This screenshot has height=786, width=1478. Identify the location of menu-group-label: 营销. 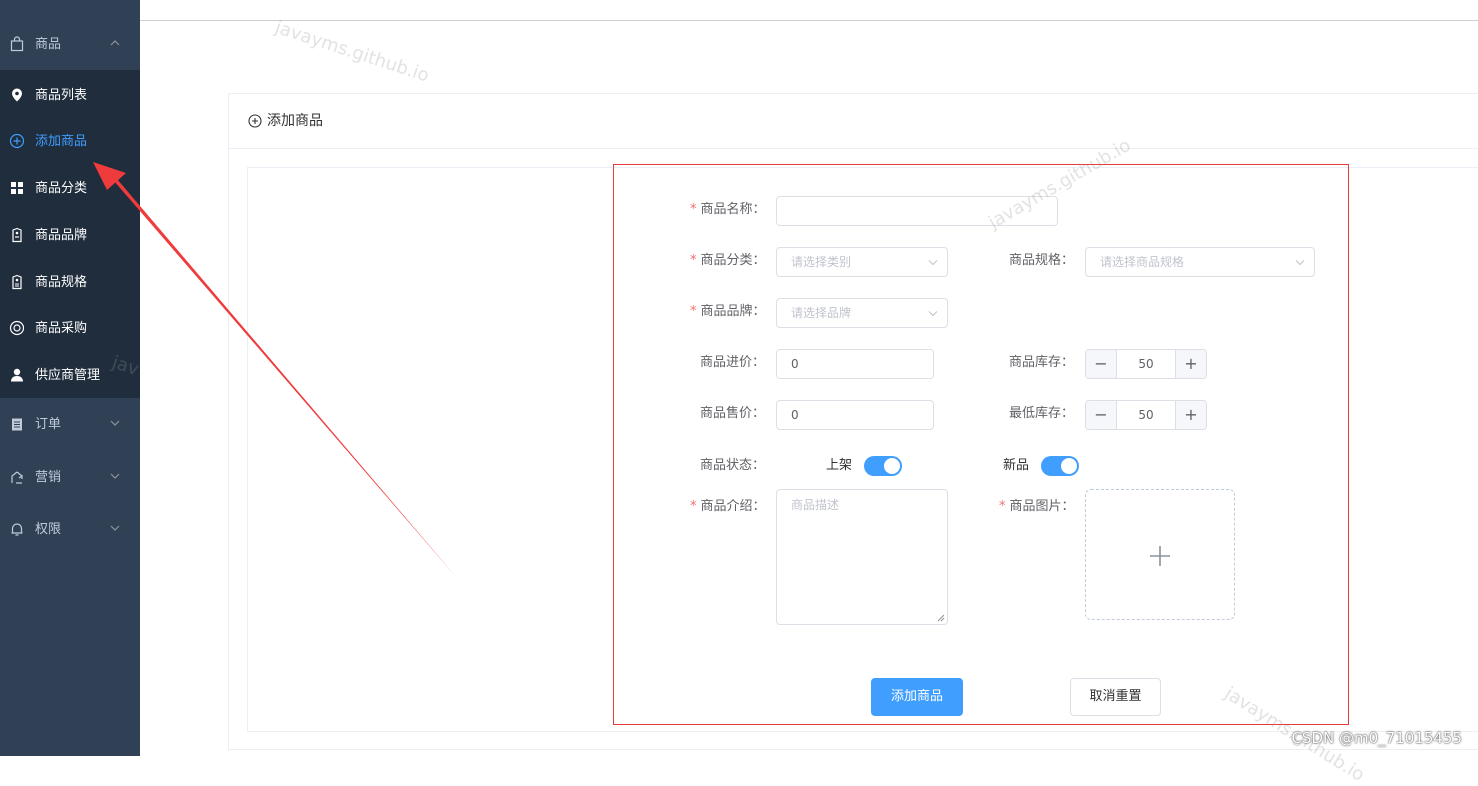
(48, 477).